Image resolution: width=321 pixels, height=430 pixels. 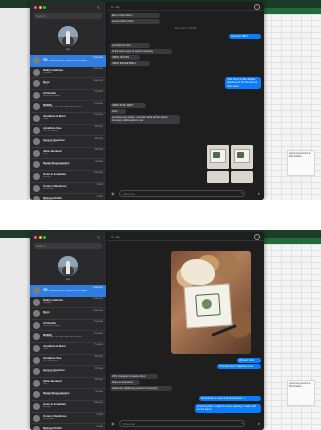 What do you see at coordinates (128, 106) in the screenshot?
I see `message-bubble: UBCF ATHL DEPT` at bounding box center [128, 106].